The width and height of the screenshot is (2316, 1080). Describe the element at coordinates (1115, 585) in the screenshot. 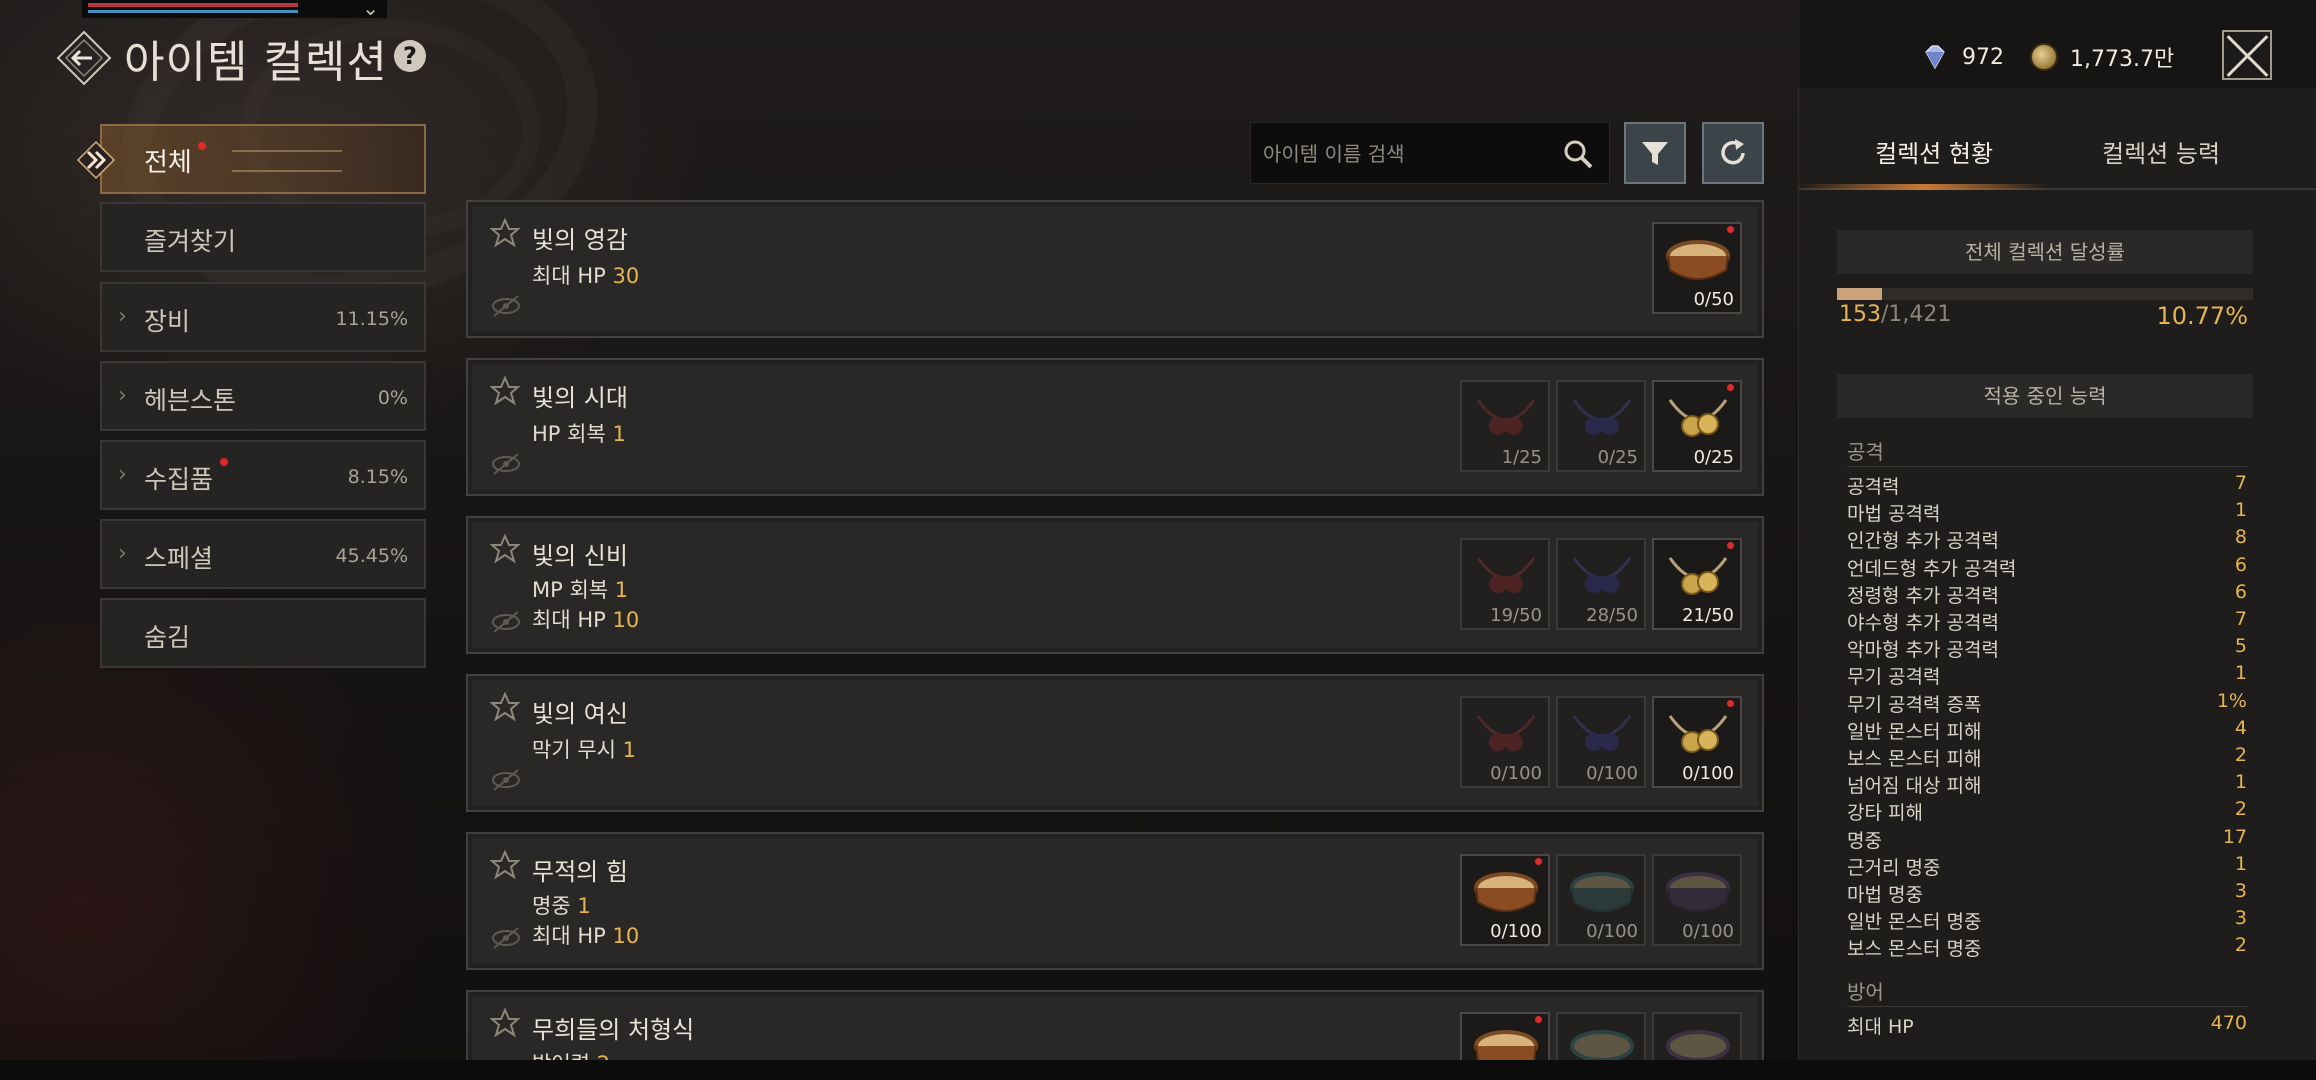

I see `collection-card: 빛의 신비 MP 회복 1 최대 HP 10 19/50 28/50 21/50` at that location.